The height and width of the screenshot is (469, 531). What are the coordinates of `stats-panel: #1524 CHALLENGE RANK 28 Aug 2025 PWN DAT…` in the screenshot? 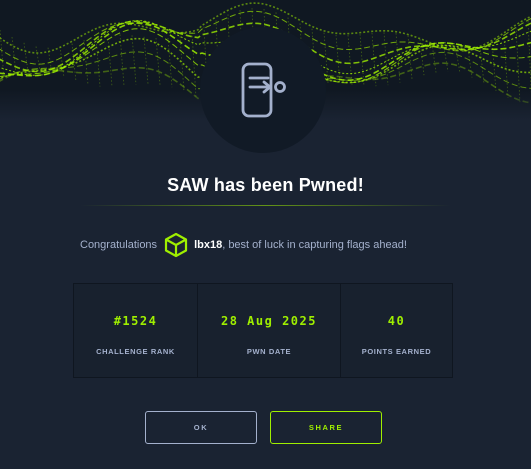 It's located at (263, 330).